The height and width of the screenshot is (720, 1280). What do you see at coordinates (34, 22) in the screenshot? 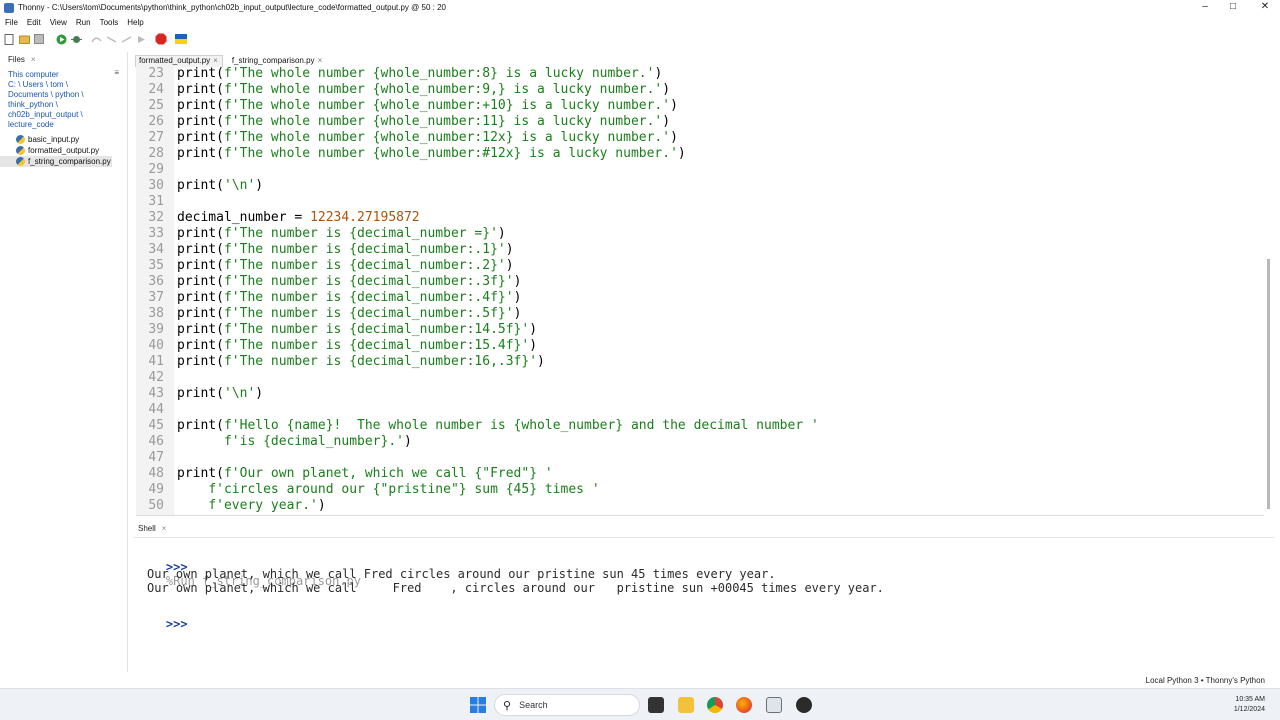
I see `menu-item-edit: Edit` at bounding box center [34, 22].